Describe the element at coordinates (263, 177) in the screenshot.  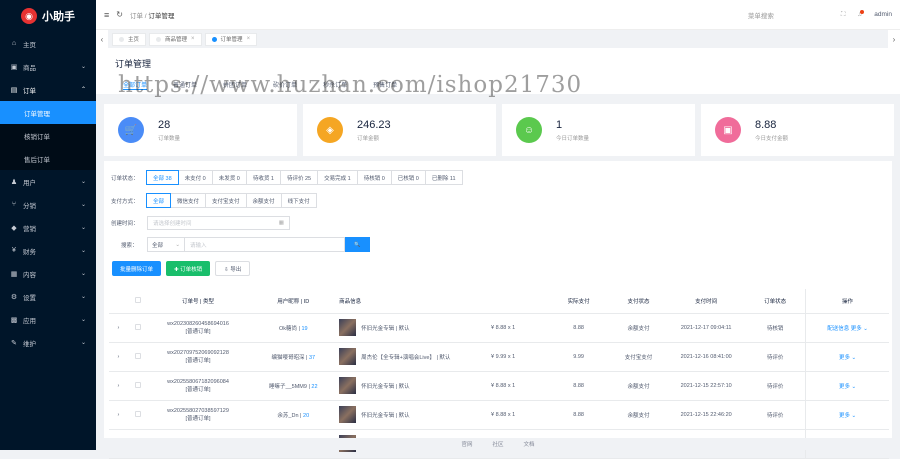
I see `status-option-3: 待收货 1` at that location.